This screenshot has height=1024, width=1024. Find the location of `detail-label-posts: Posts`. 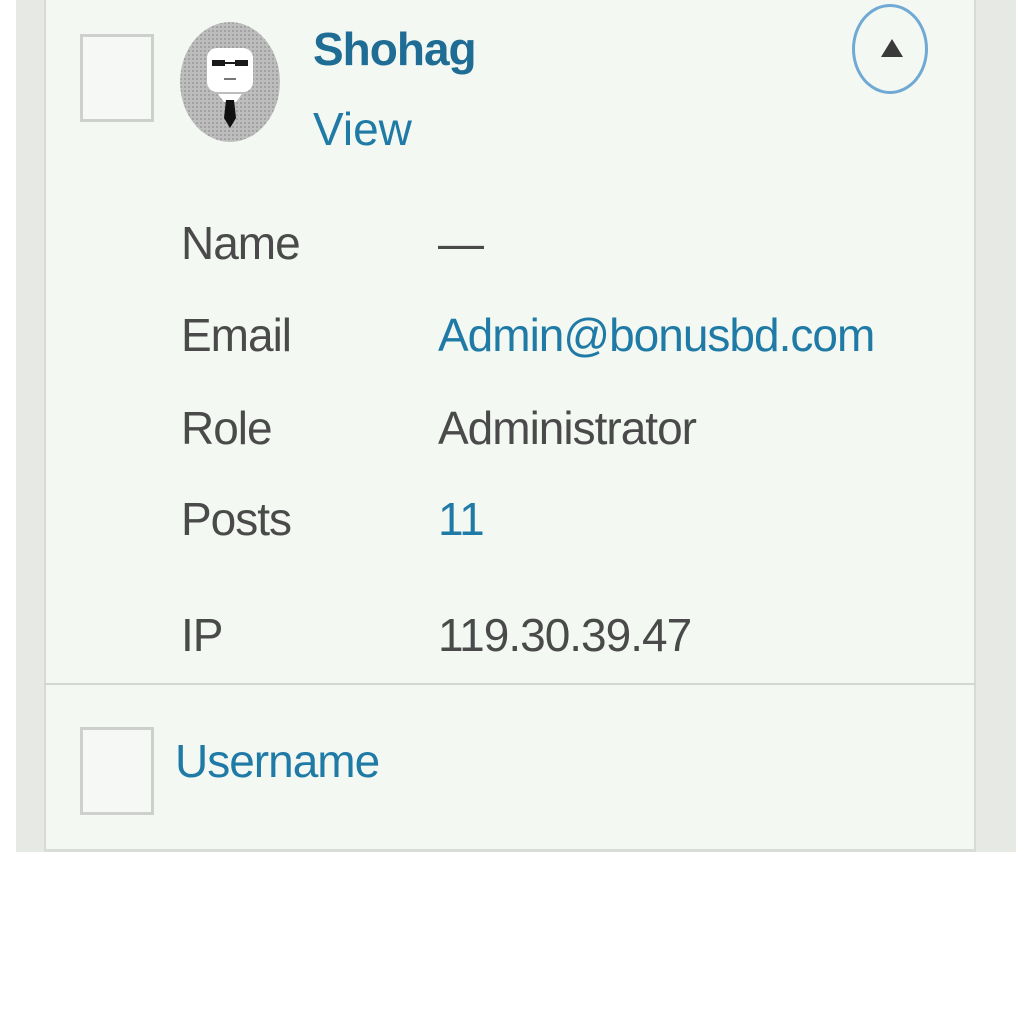

detail-label-posts: Posts is located at coordinates (236, 519).